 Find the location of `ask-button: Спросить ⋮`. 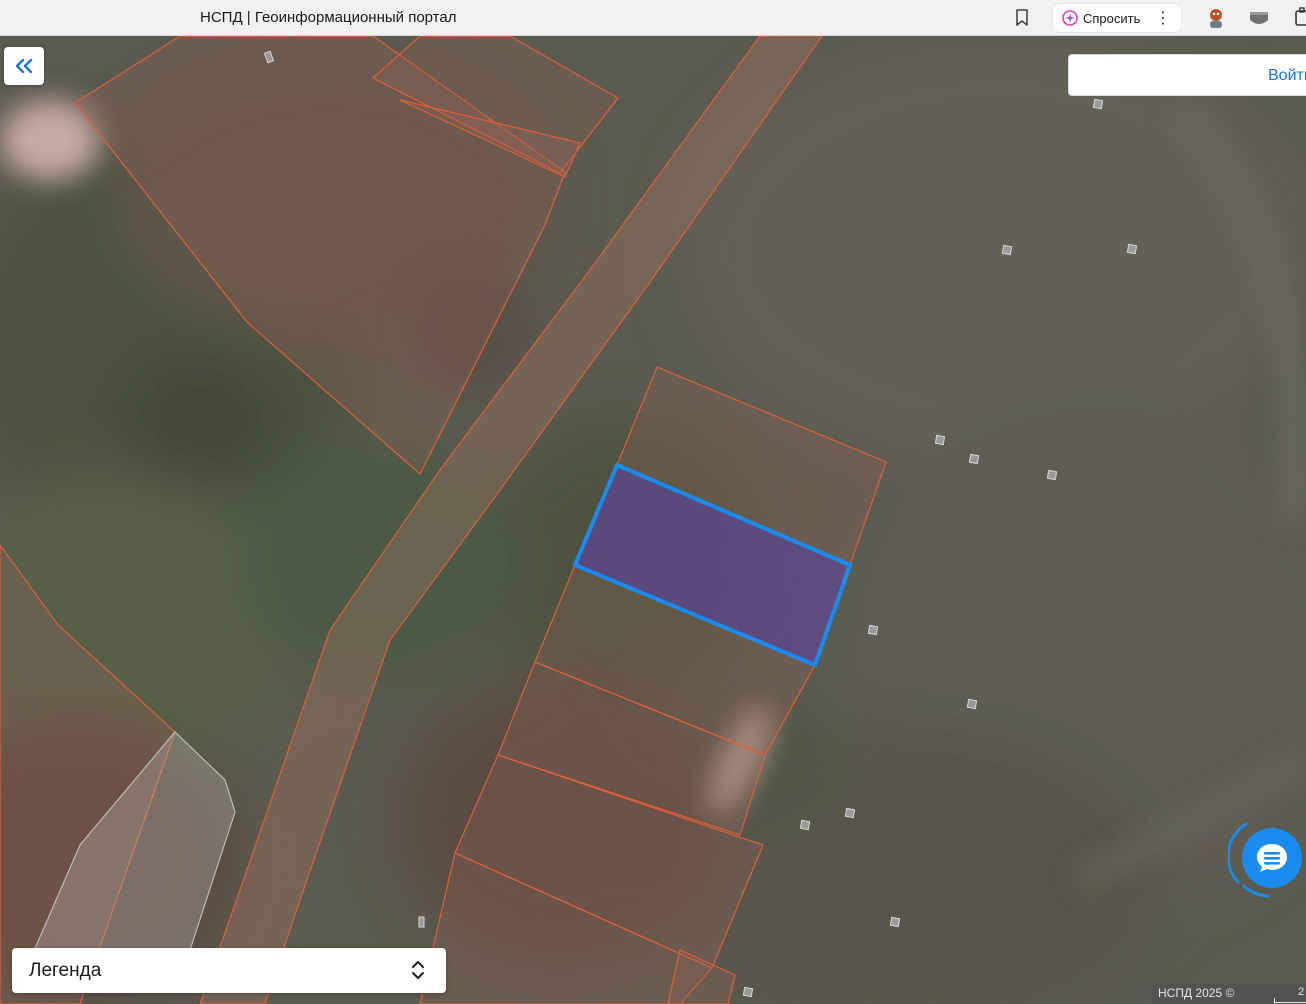

ask-button: Спросить ⋮ is located at coordinates (1117, 18).